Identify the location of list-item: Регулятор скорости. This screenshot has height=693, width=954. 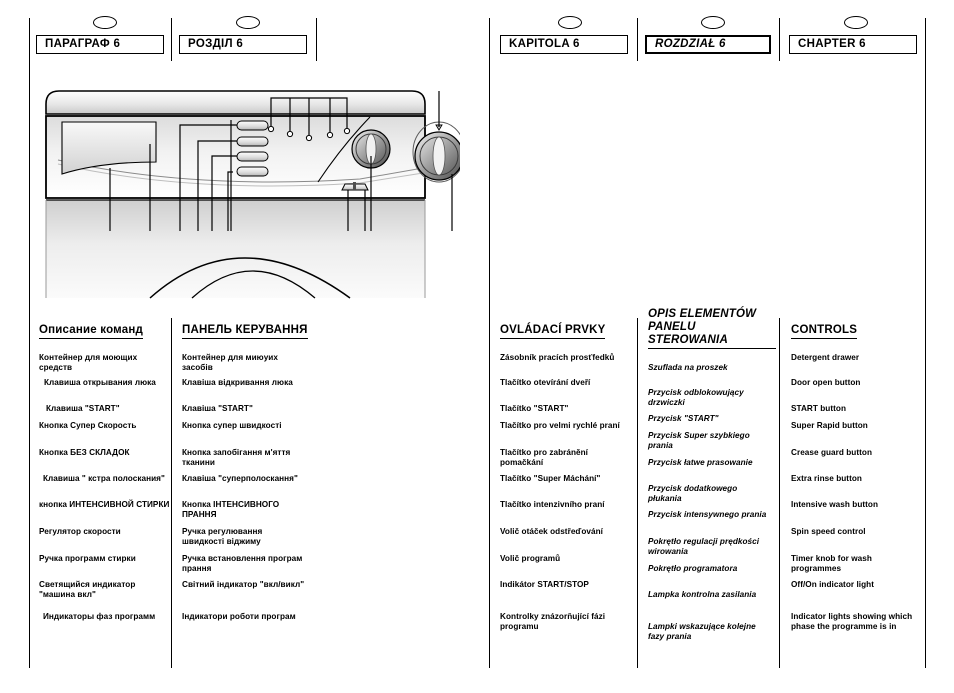
(80, 531).